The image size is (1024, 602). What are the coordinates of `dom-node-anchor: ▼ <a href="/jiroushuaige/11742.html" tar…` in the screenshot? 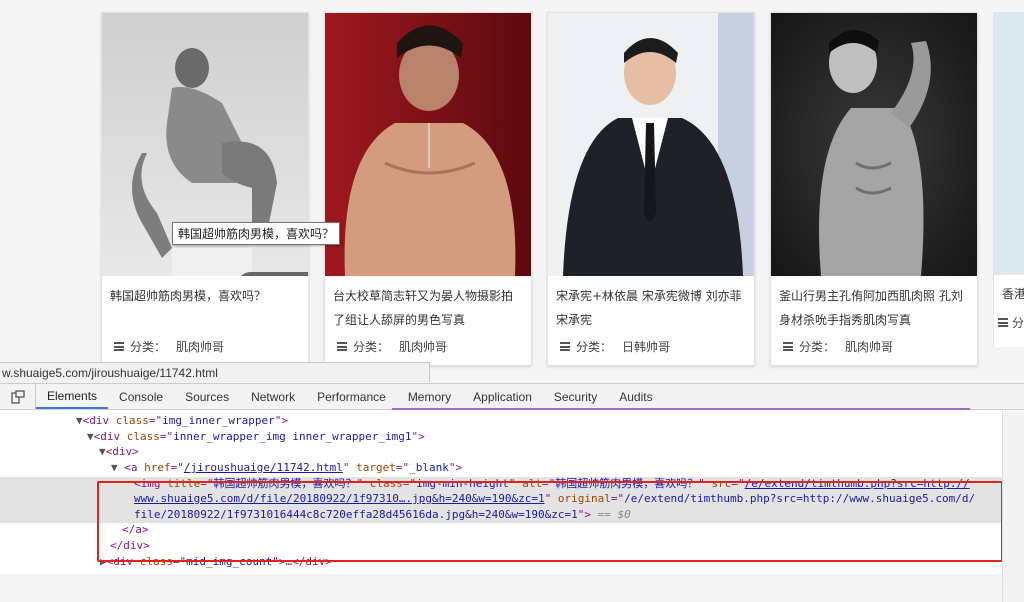 It's located at (286, 468).